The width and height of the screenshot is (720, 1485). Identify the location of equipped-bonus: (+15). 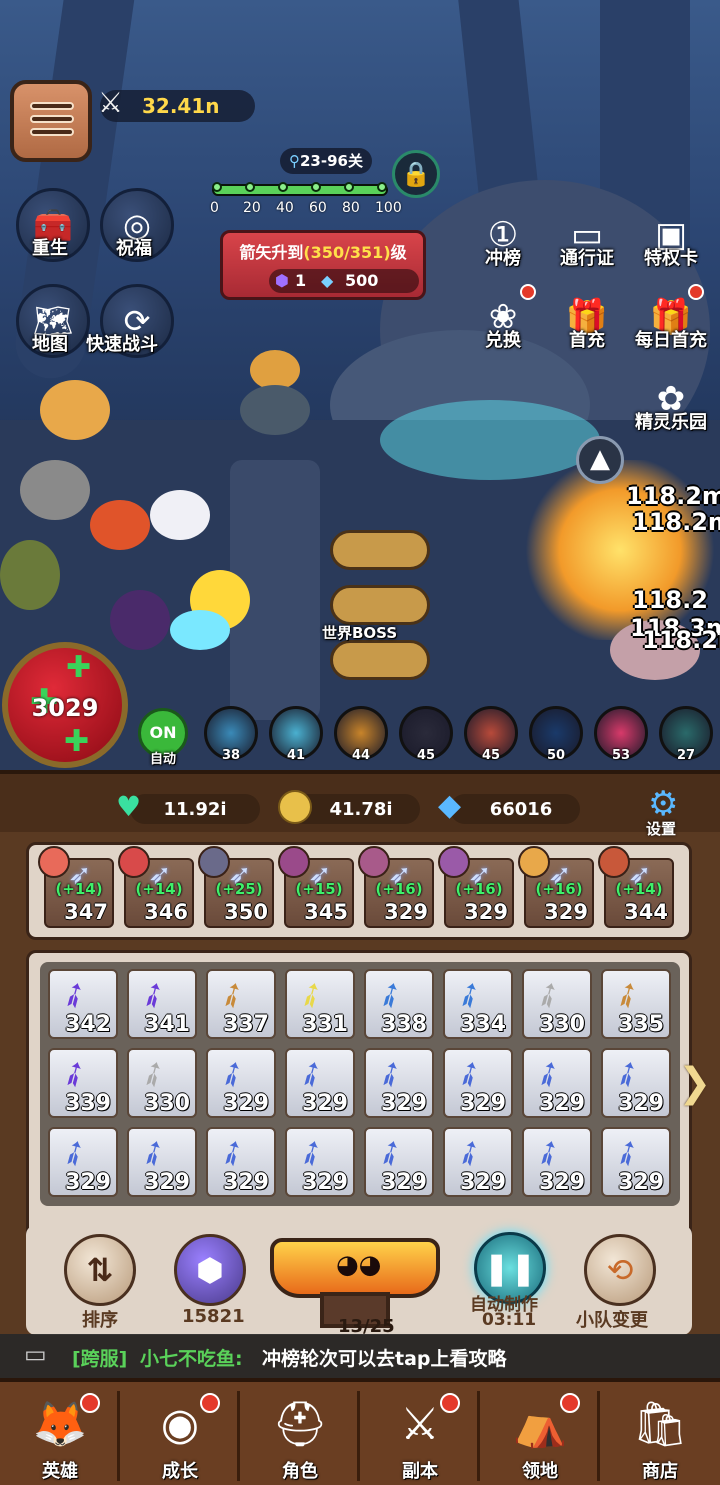
(319, 889).